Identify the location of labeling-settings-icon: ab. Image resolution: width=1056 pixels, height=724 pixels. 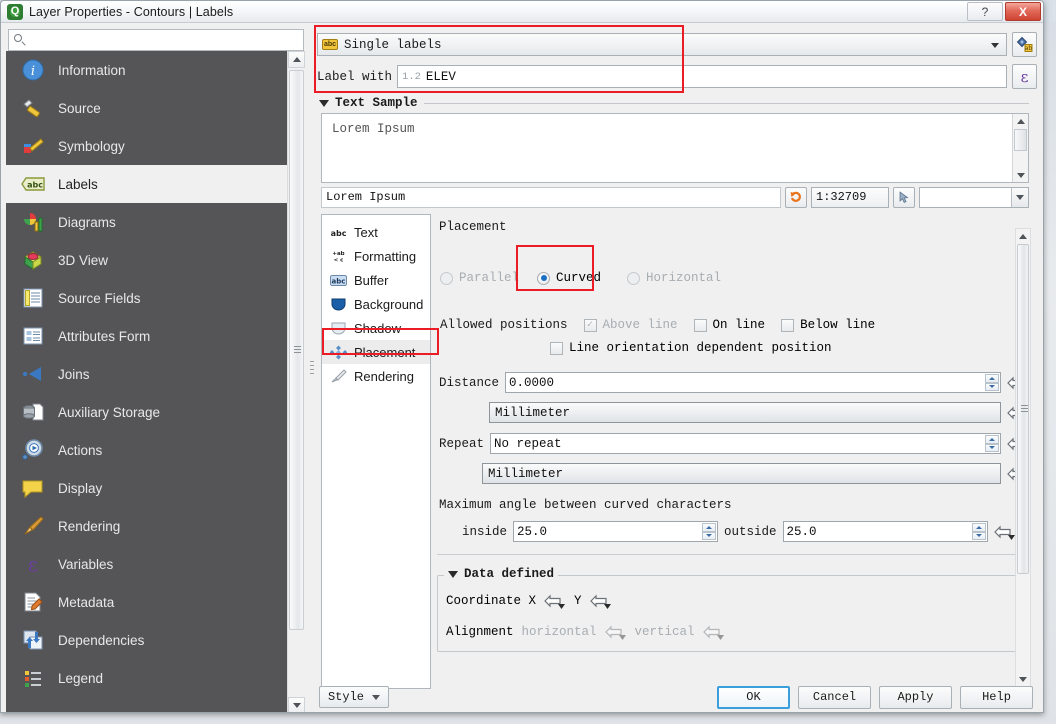
(1024, 44).